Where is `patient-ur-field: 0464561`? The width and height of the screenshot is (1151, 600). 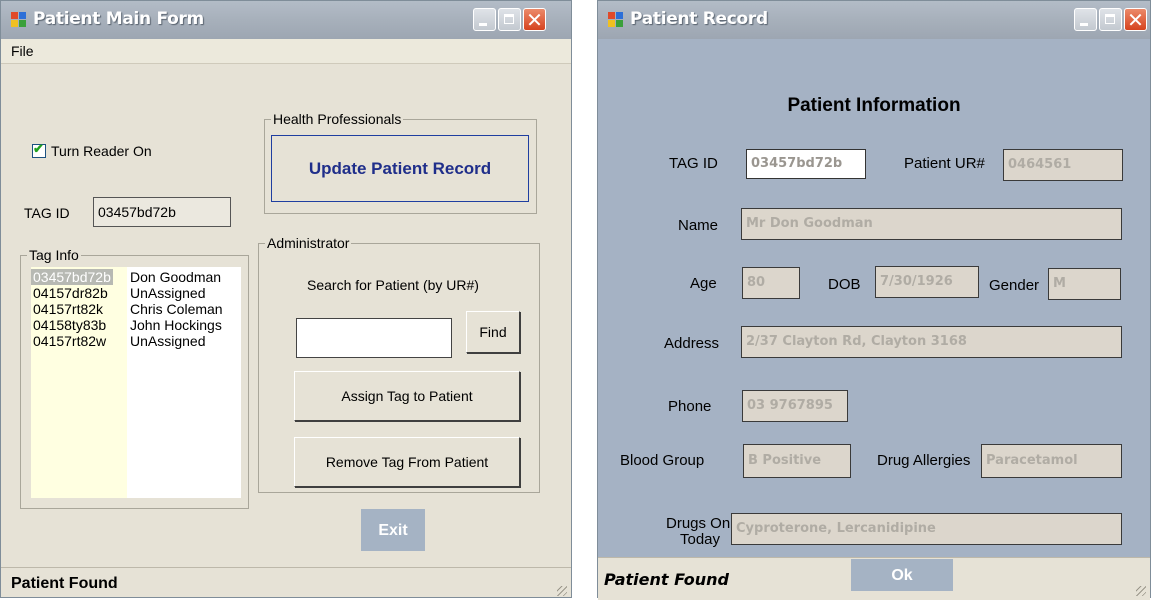 patient-ur-field: 0464561 is located at coordinates (1063, 165).